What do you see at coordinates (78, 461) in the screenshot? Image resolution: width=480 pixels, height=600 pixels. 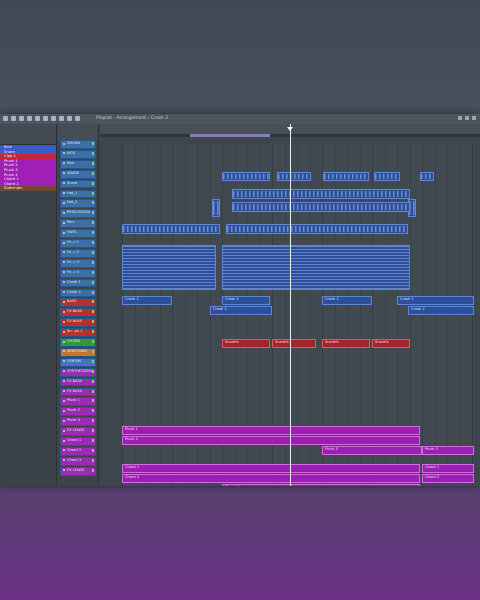 I see `track-header: Chord 3` at bounding box center [78, 461].